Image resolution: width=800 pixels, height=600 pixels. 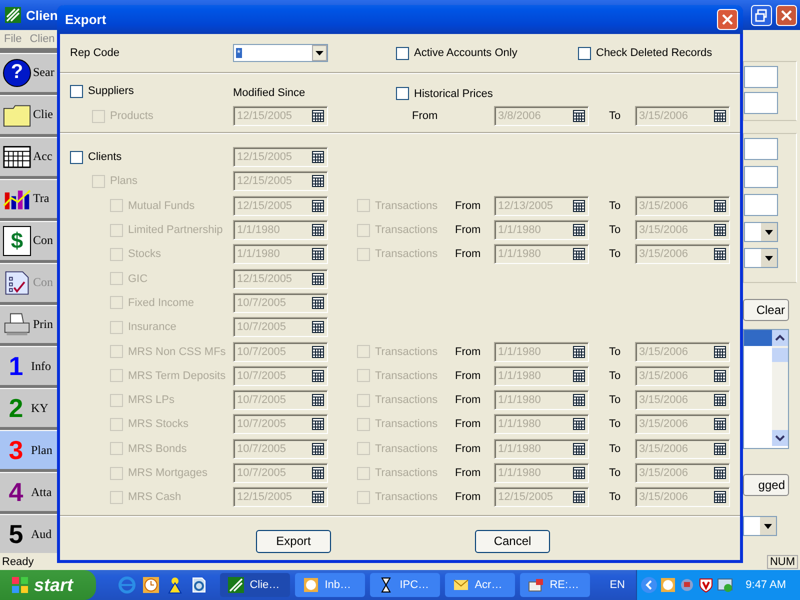 I want to click on person-icon, so click(x=175, y=585).